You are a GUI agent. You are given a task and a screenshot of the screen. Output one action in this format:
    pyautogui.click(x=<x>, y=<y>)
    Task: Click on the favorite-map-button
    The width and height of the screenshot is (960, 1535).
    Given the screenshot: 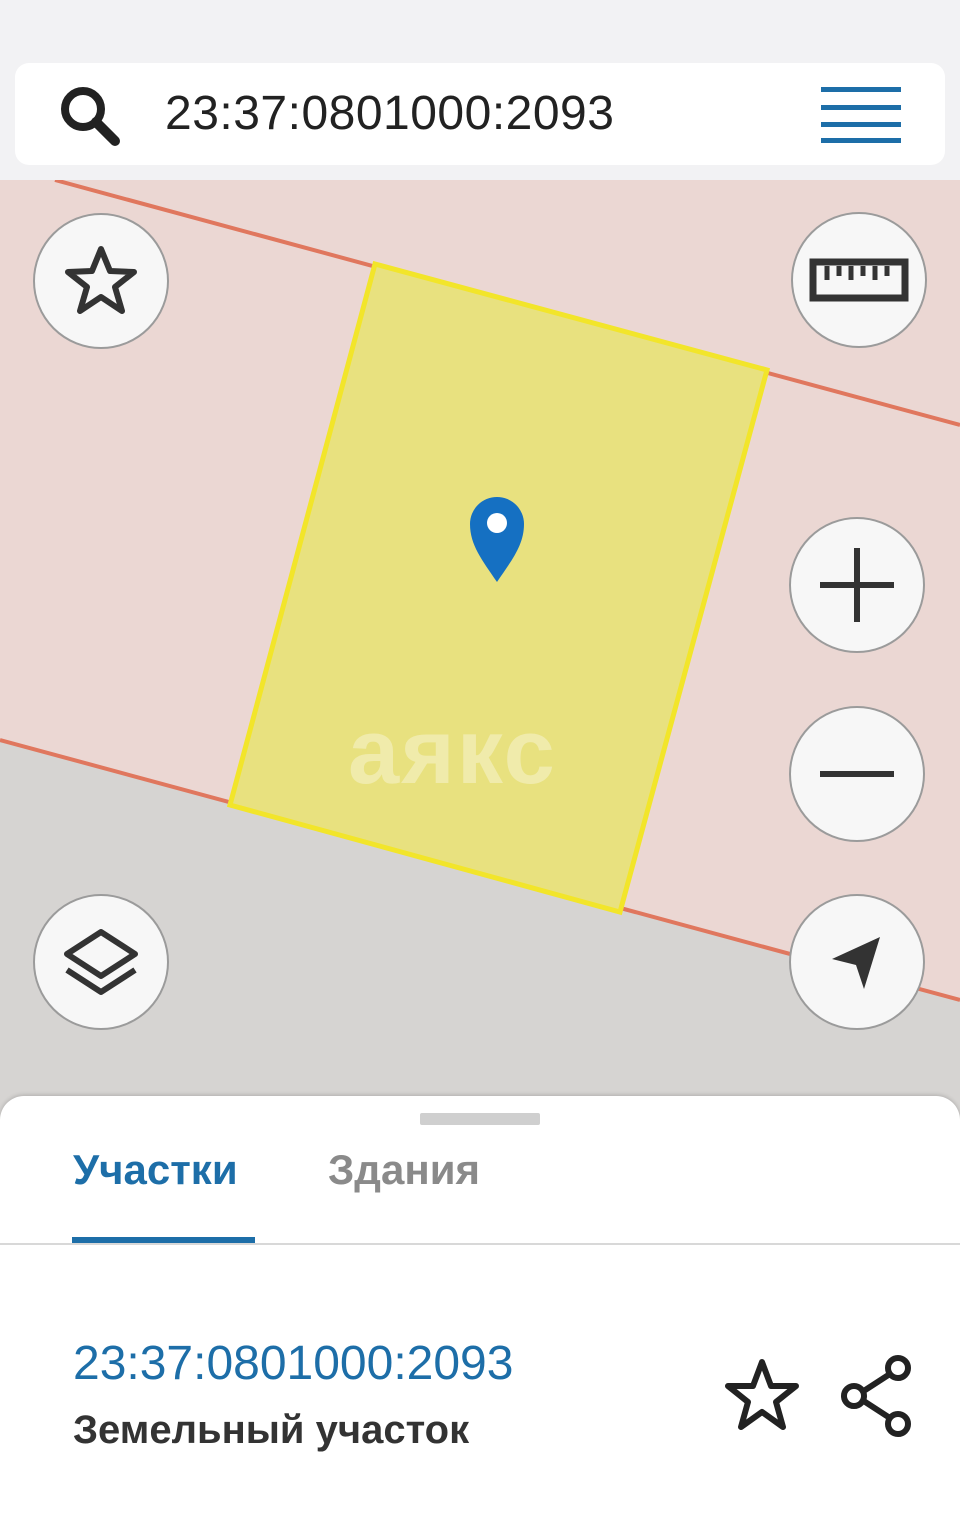 What is the action you would take?
    pyautogui.click(x=101, y=281)
    